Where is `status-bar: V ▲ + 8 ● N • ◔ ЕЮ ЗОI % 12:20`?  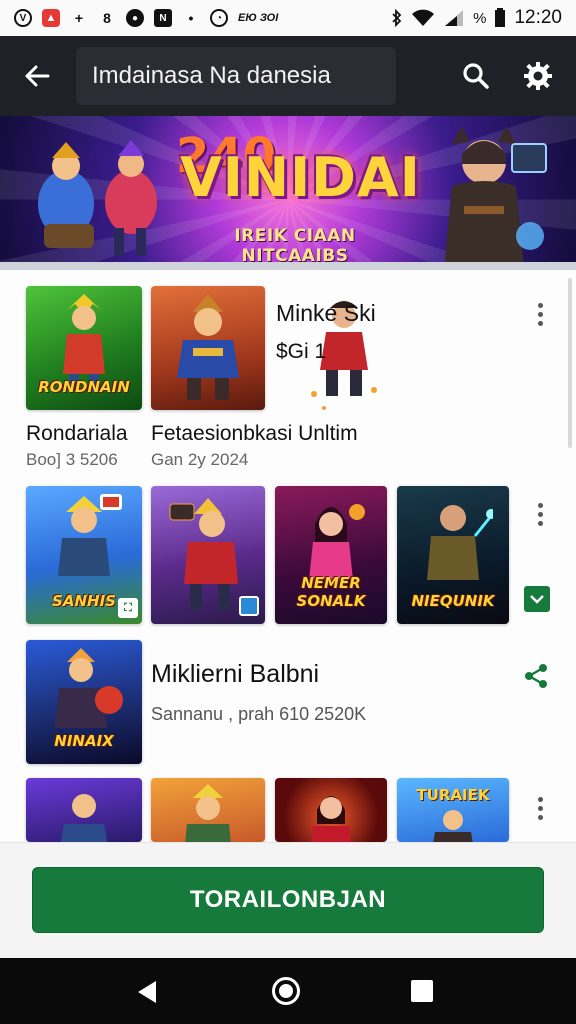 status-bar: V ▲ + 8 ● N • ◔ ЕЮ ЗОI % 12:20 is located at coordinates (288, 18).